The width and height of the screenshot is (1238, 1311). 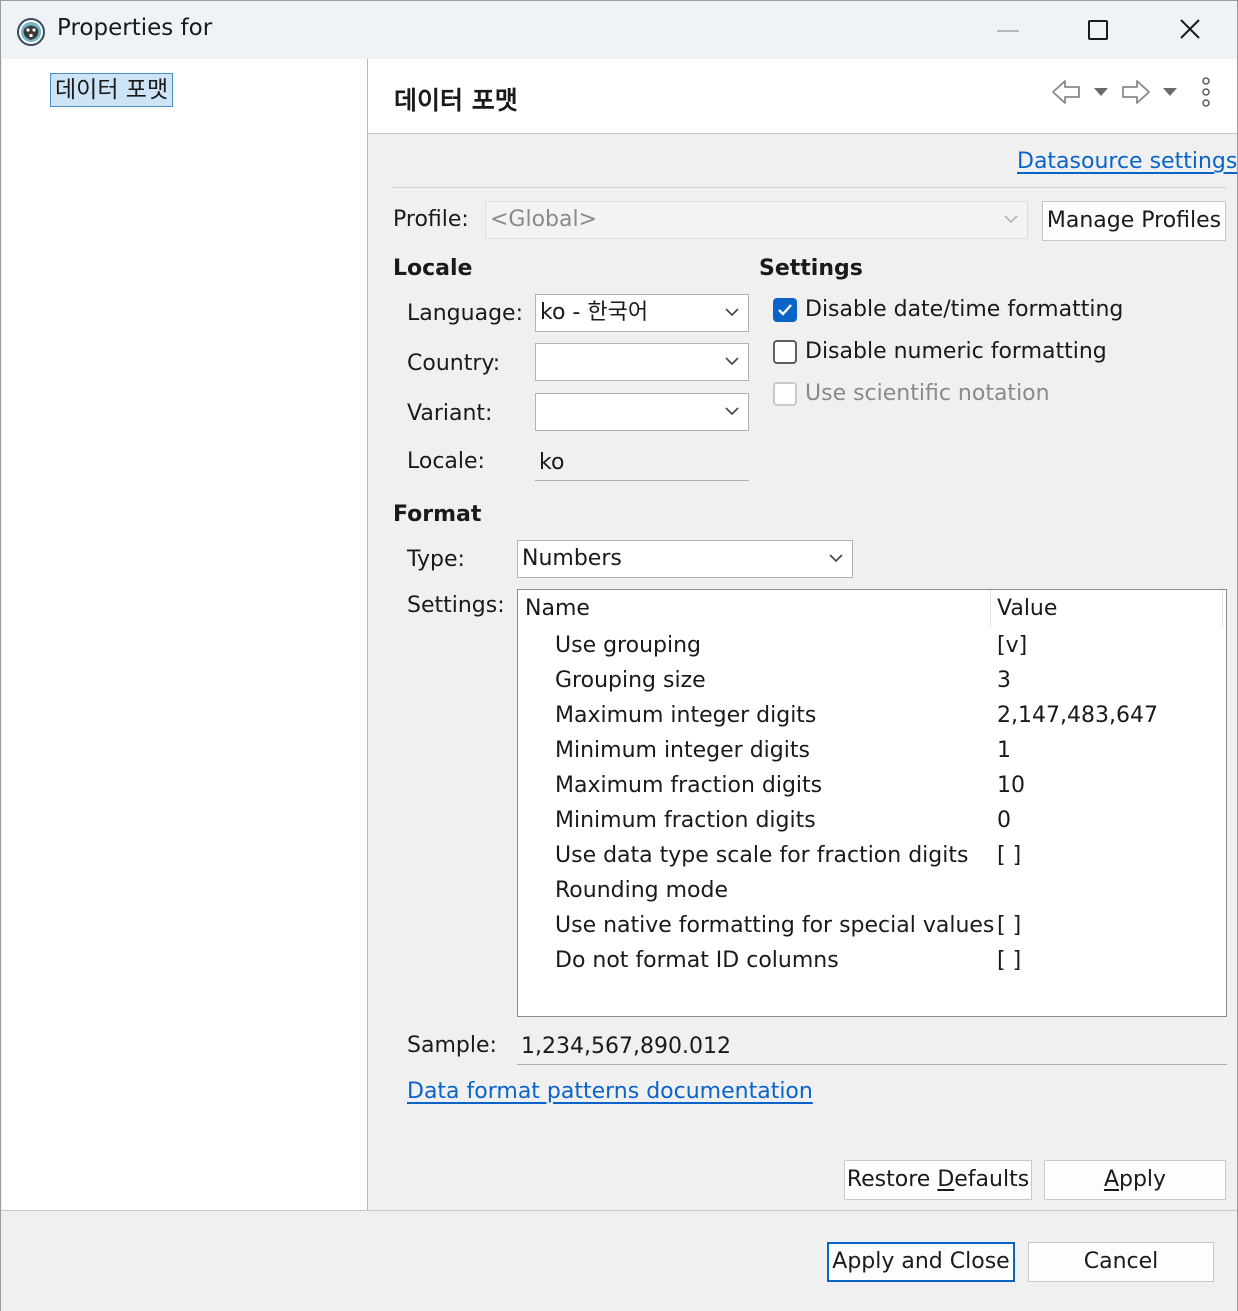 I want to click on disable-datetime-checkbox, so click(x=785, y=310).